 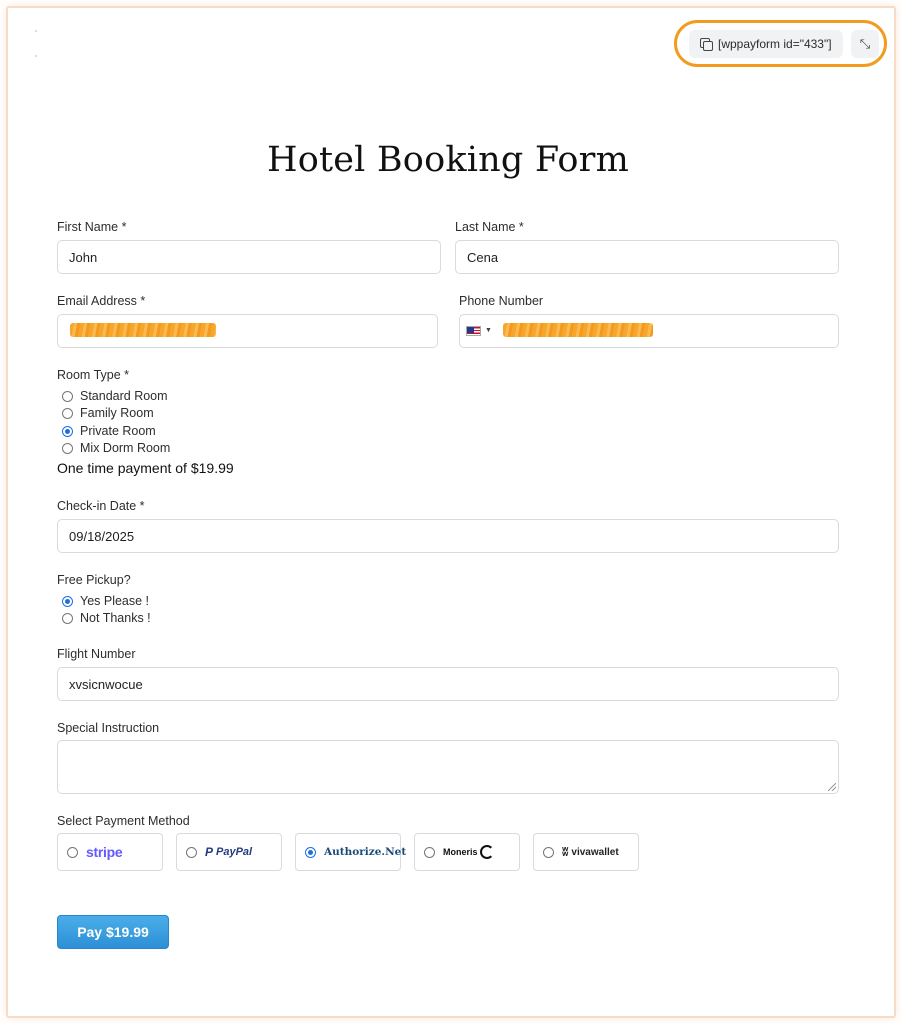 What do you see at coordinates (578, 330) in the screenshot?
I see `phone-redaction` at bounding box center [578, 330].